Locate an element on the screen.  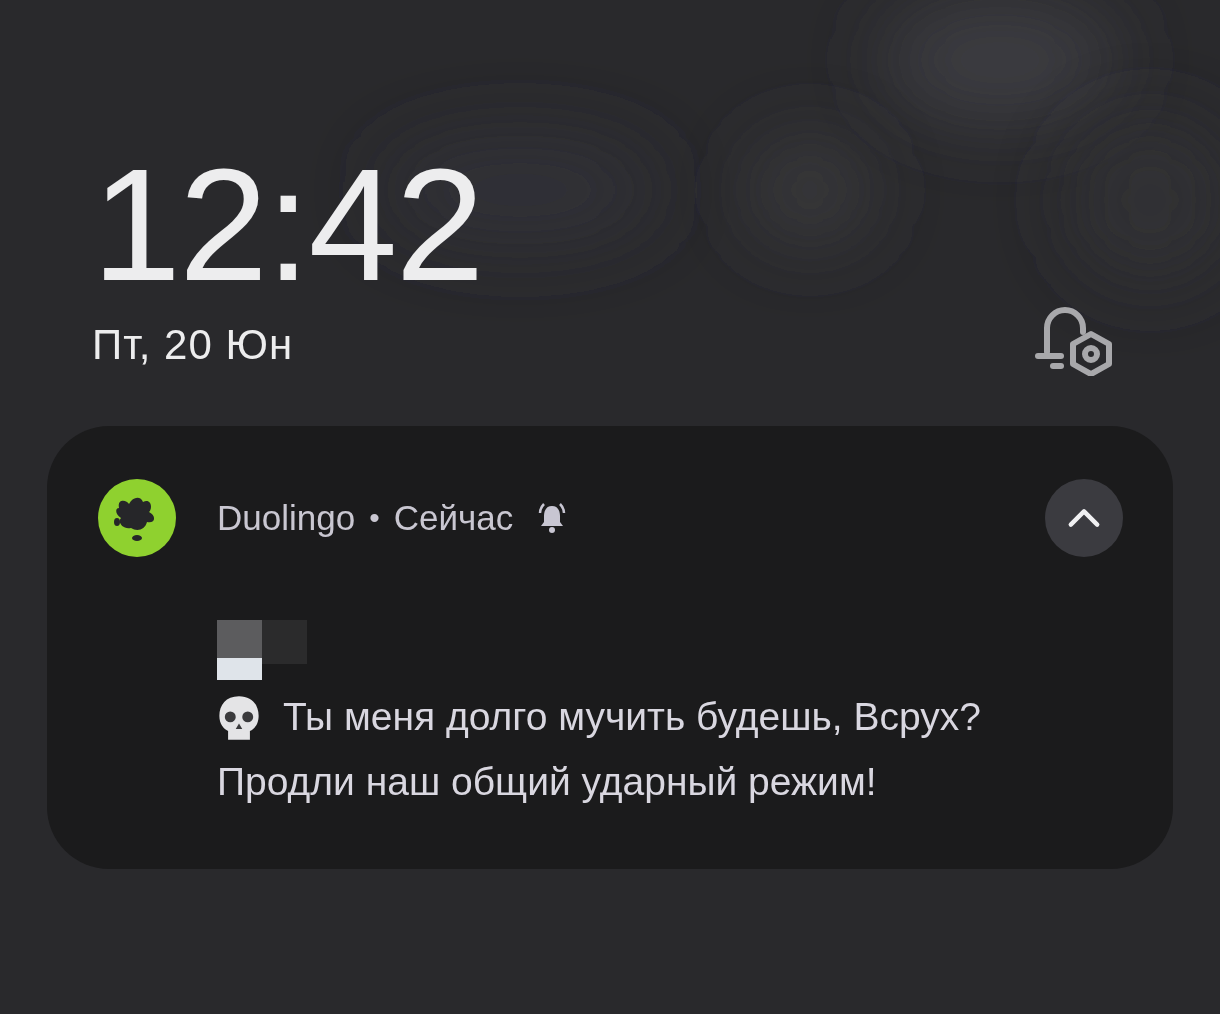
message-line: Ты меня долго мучить будешь, Всрух? is located at coordinates (632, 717).